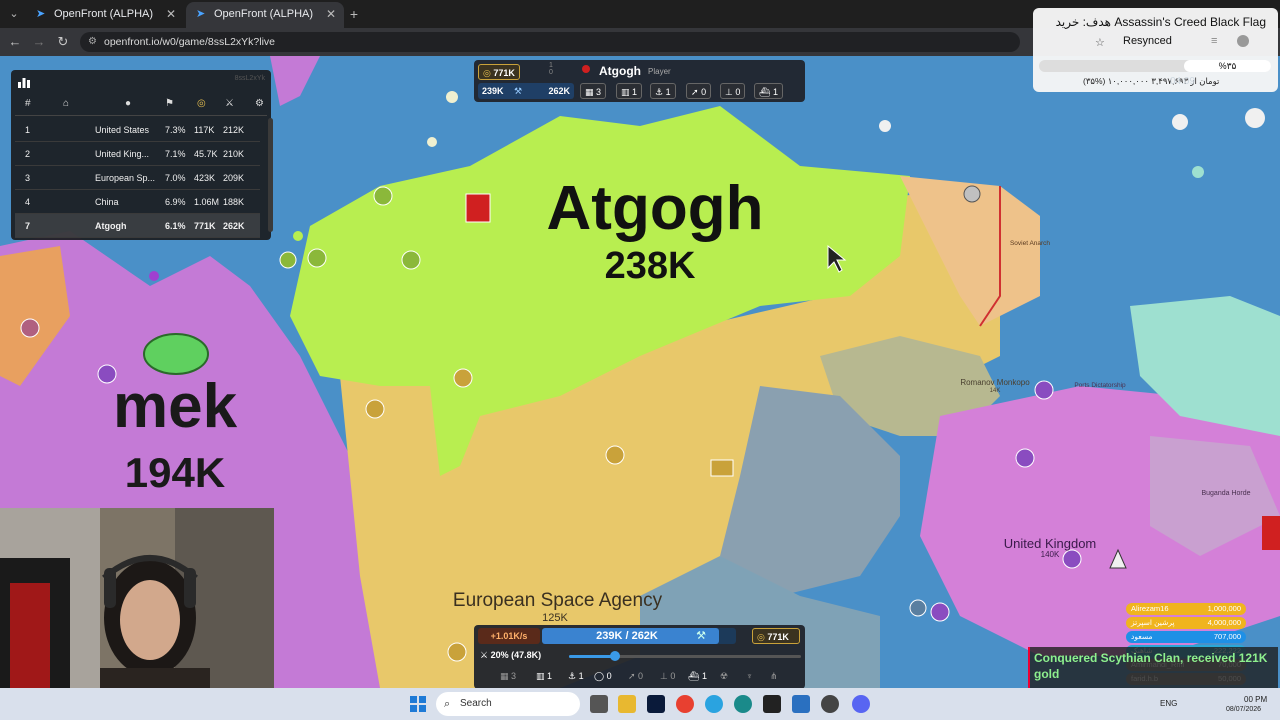 This screenshot has width=1280, height=720. I want to click on build-port-button: ⚓ 1, so click(576, 676).